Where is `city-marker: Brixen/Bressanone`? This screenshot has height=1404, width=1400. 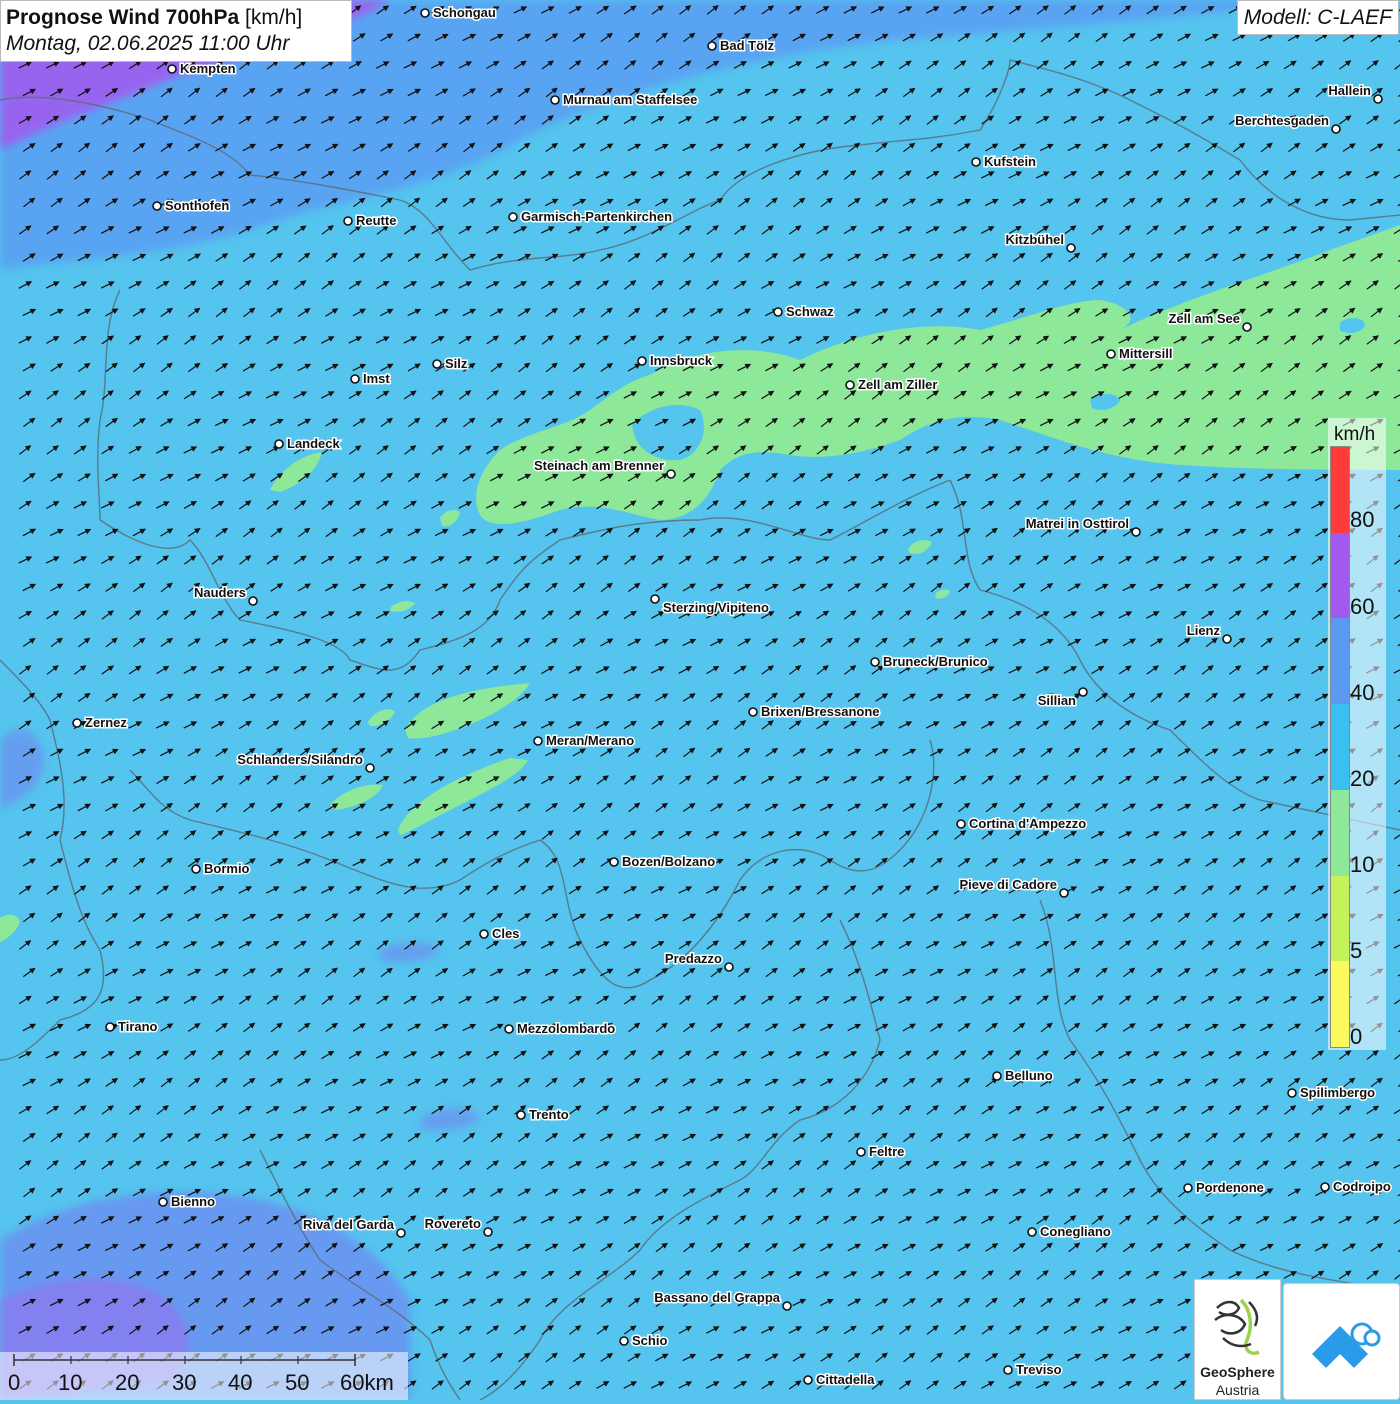 city-marker: Brixen/Bressanone is located at coordinates (814, 711).